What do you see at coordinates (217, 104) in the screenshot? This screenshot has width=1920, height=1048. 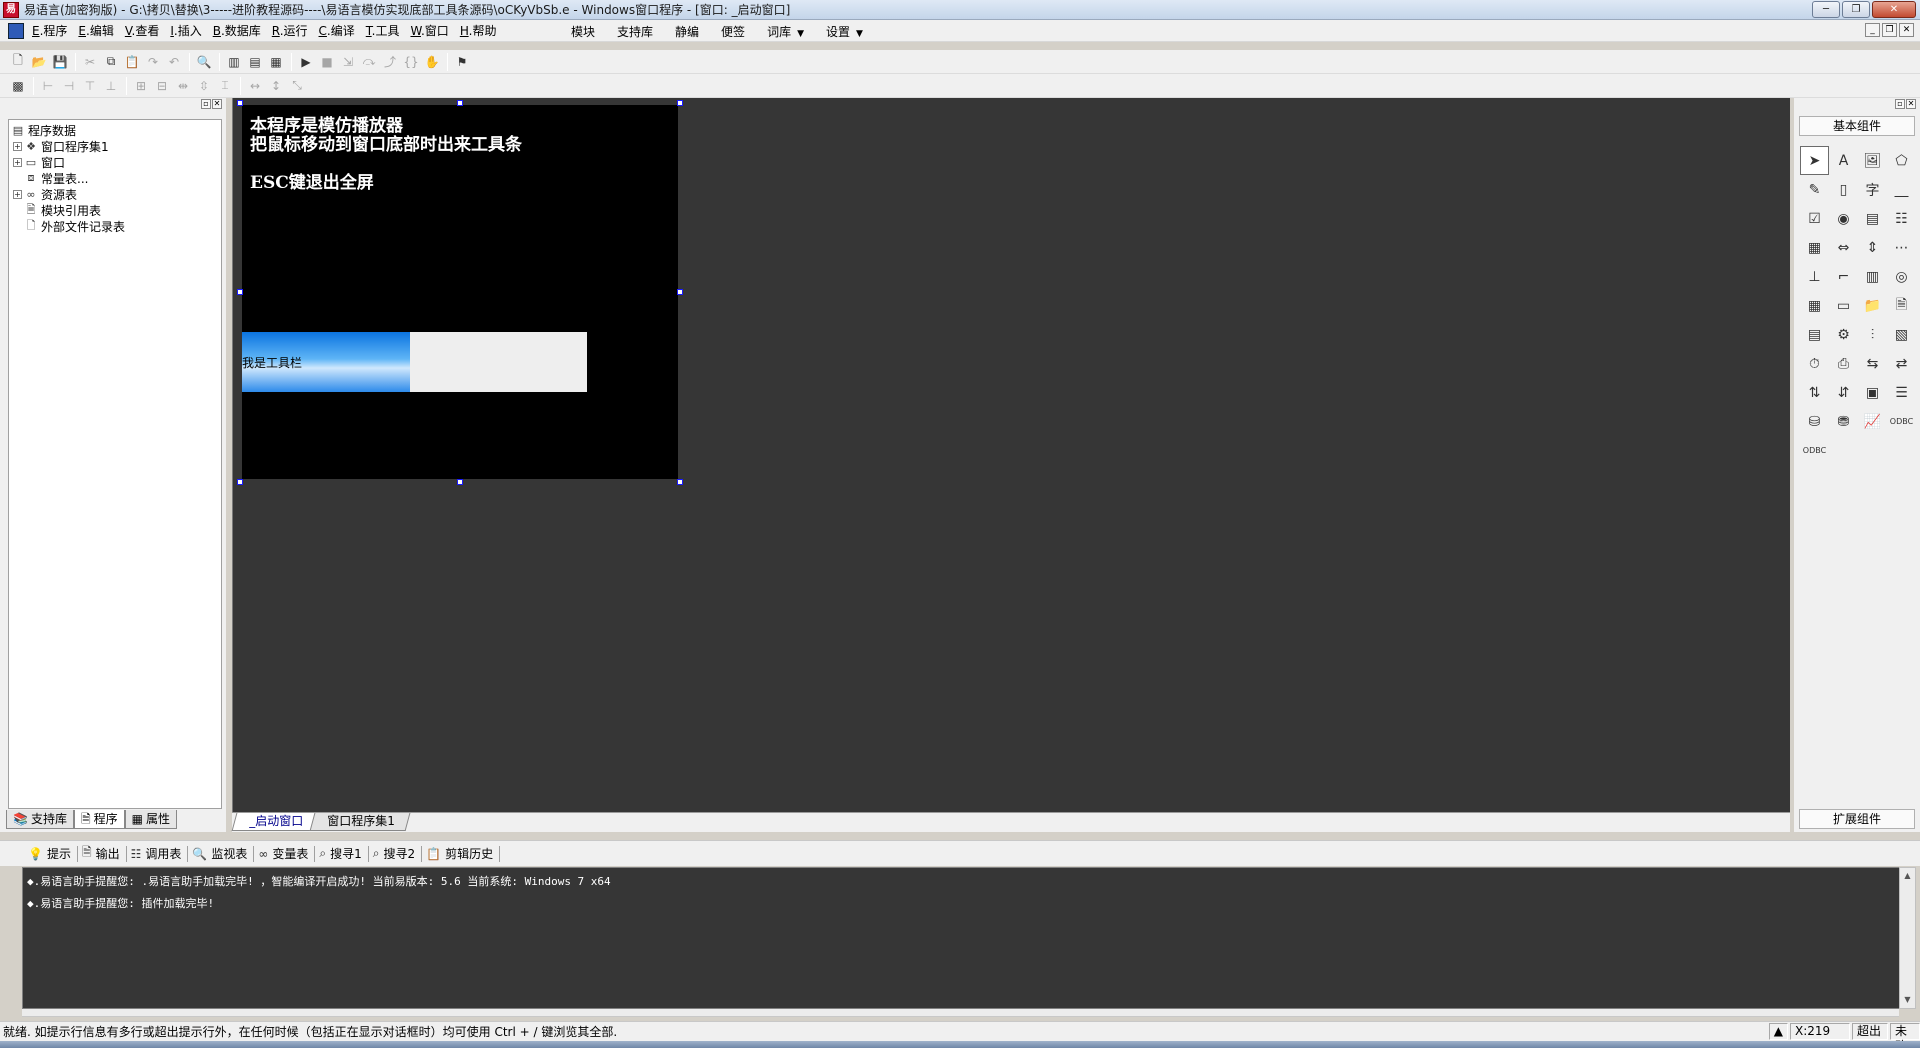 I see `panel-close-button: ✕` at bounding box center [217, 104].